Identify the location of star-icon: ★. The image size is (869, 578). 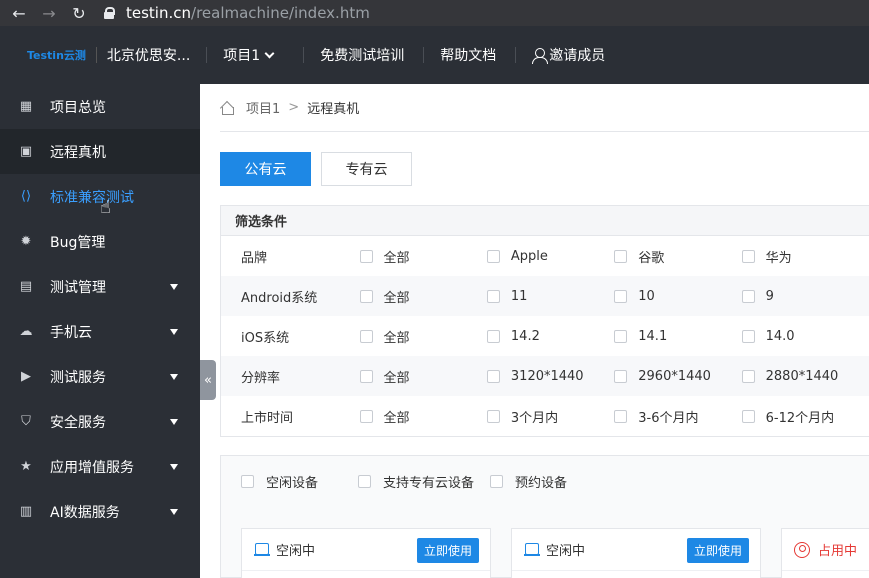
(26, 466).